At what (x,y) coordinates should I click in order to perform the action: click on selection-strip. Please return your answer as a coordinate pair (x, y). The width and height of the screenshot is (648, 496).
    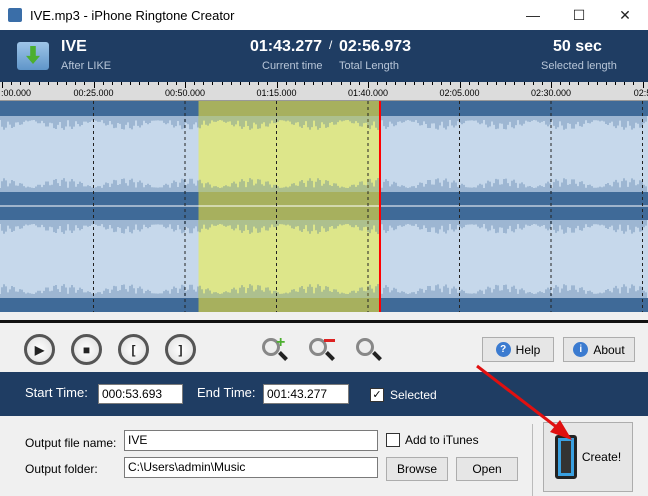
    Looking at the image, I should click on (289, 305).